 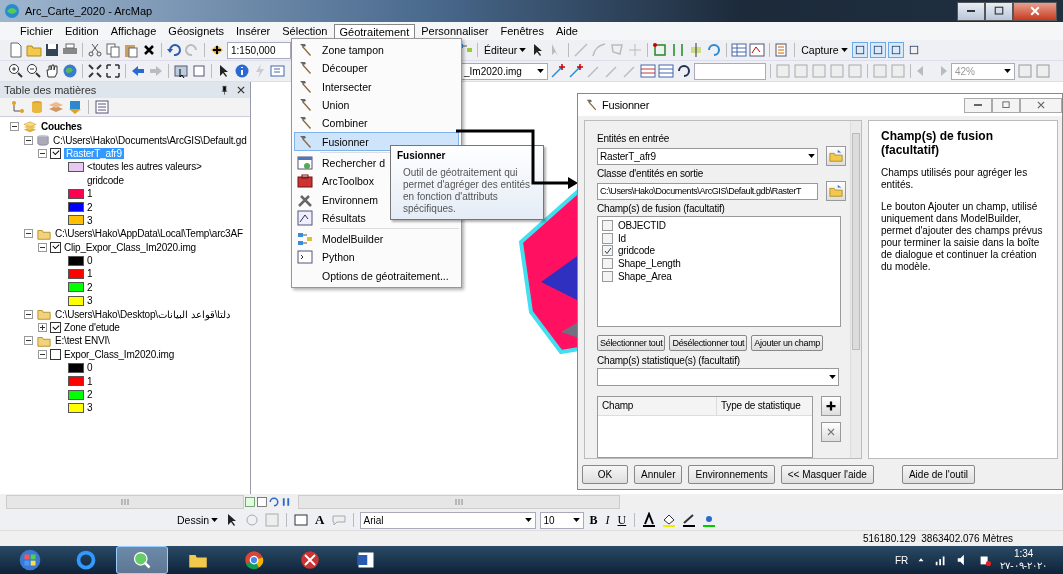 I want to click on maximize-button, so click(x=999, y=11).